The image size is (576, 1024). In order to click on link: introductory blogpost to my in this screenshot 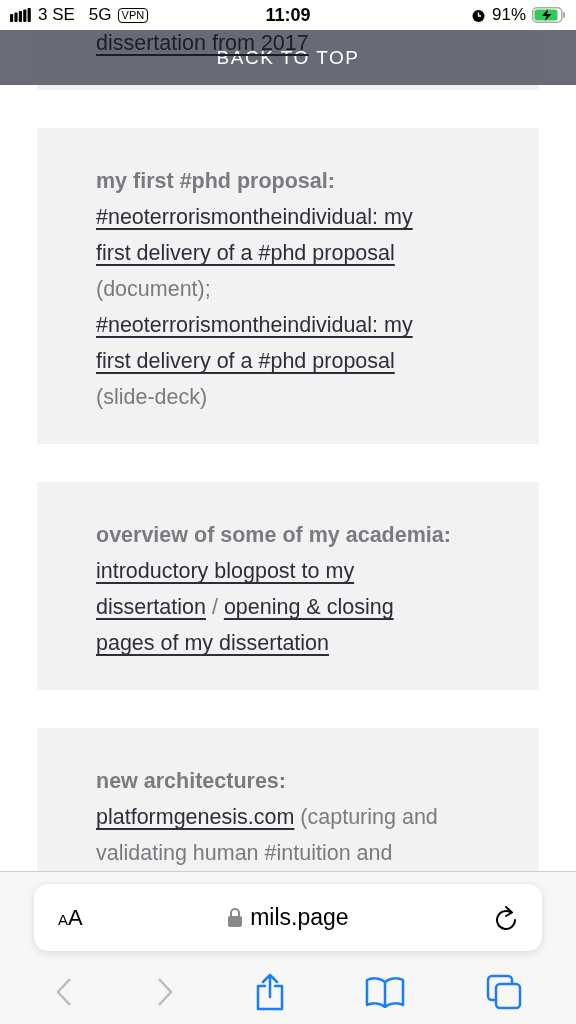, I will do `click(225, 571)`.